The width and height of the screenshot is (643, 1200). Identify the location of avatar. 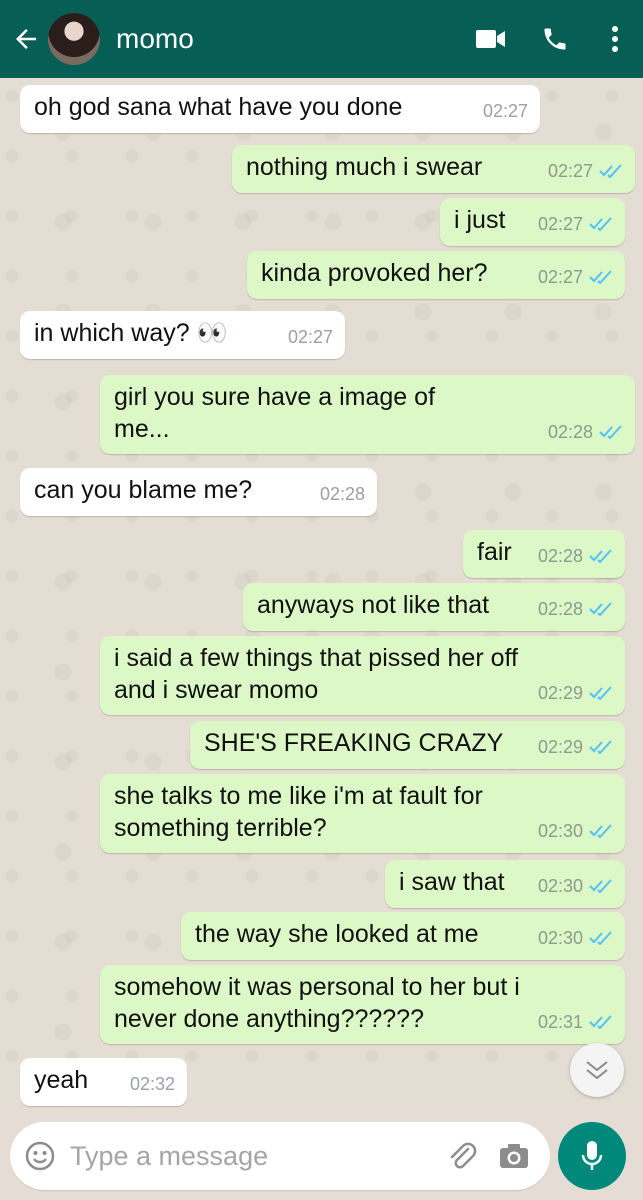
(74, 39).